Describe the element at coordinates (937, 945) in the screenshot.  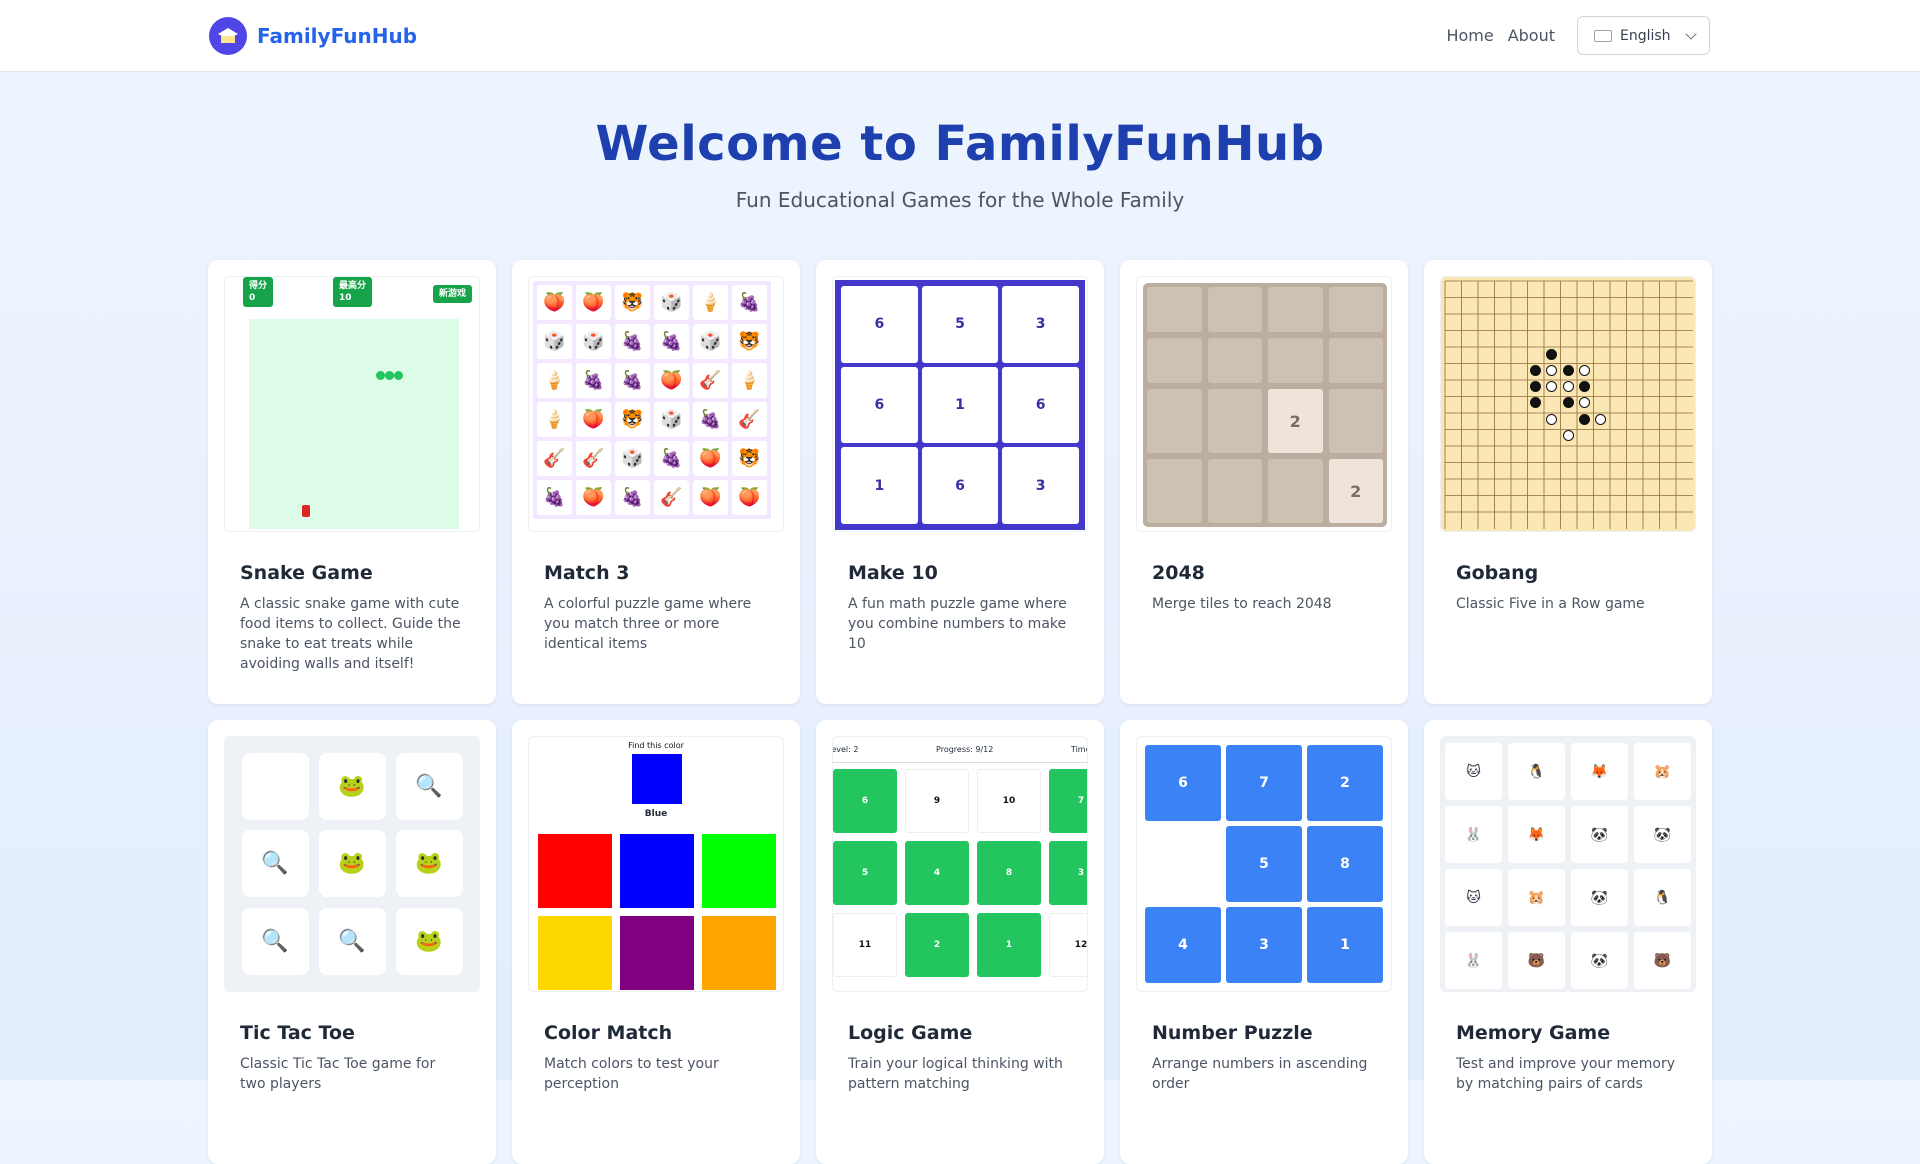
I see `logic-cell: 2` at that location.